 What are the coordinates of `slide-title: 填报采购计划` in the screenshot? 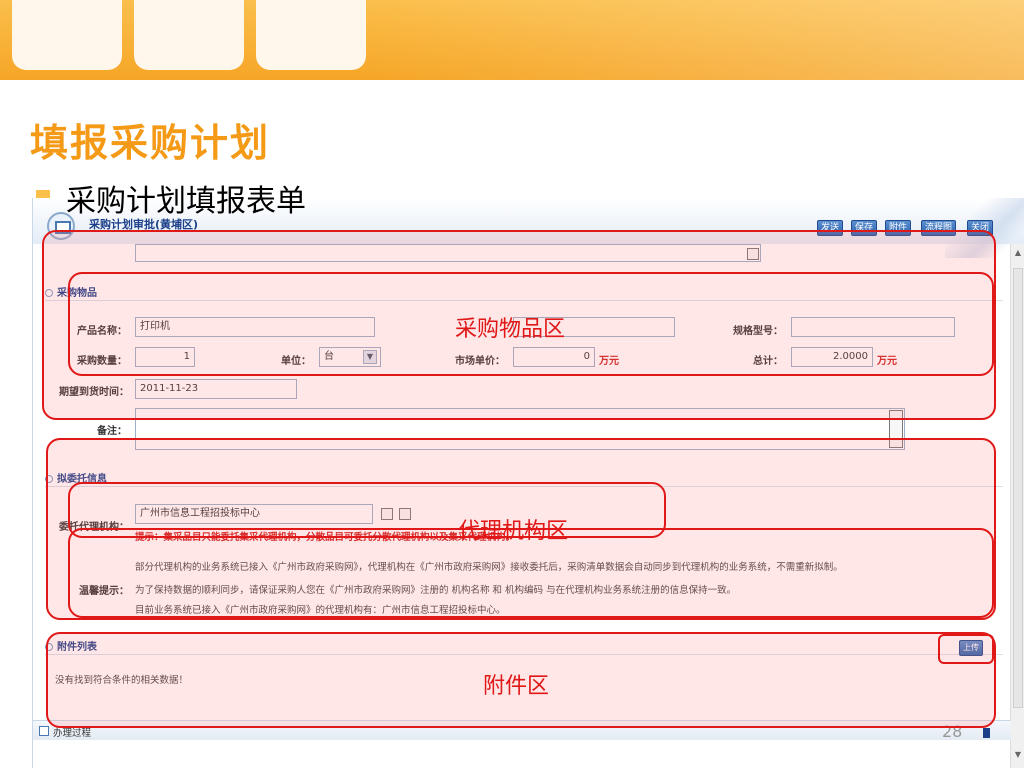 It's located at (150, 143).